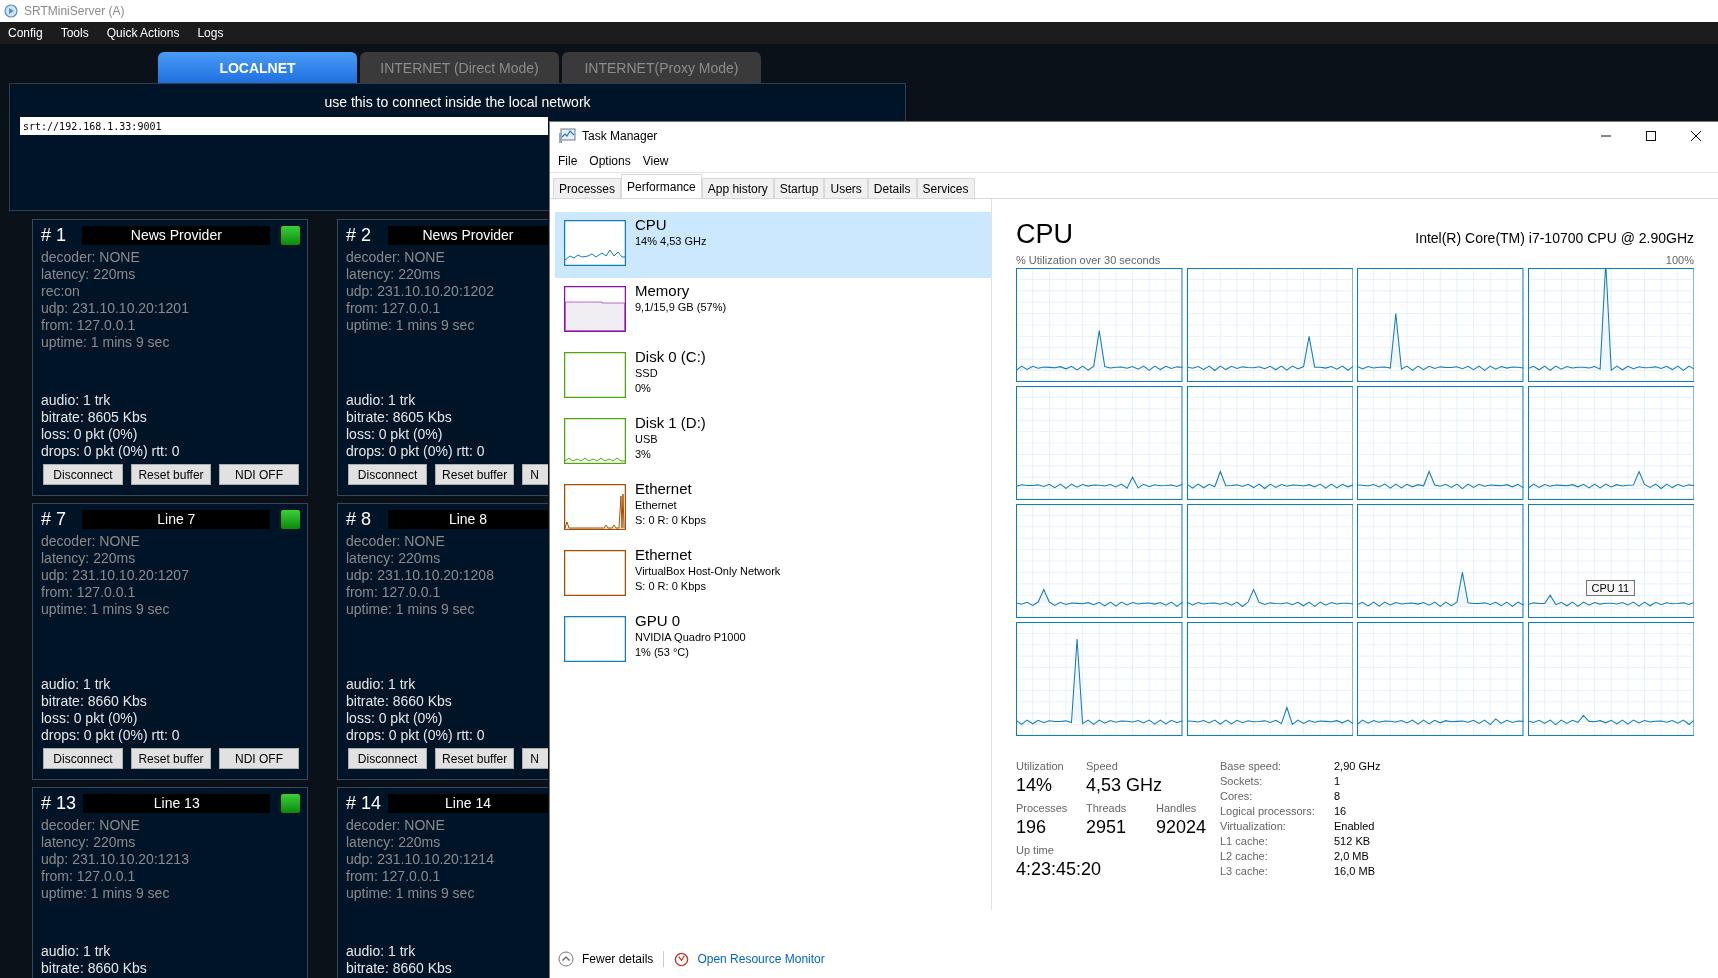 The image size is (1718, 978). What do you see at coordinates (1244, 871) in the screenshot?
I see `spec-label: L3 cache:` at bounding box center [1244, 871].